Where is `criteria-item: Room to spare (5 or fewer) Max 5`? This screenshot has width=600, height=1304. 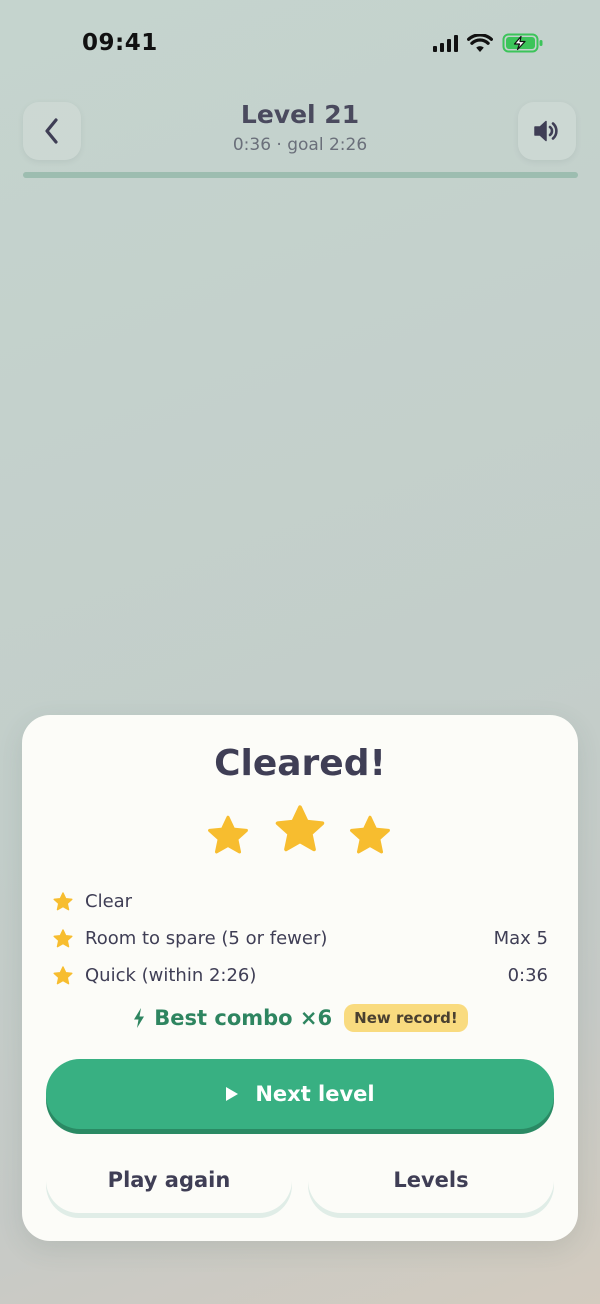
criteria-item: Room to spare (5 or fewer) Max 5 is located at coordinates (300, 938).